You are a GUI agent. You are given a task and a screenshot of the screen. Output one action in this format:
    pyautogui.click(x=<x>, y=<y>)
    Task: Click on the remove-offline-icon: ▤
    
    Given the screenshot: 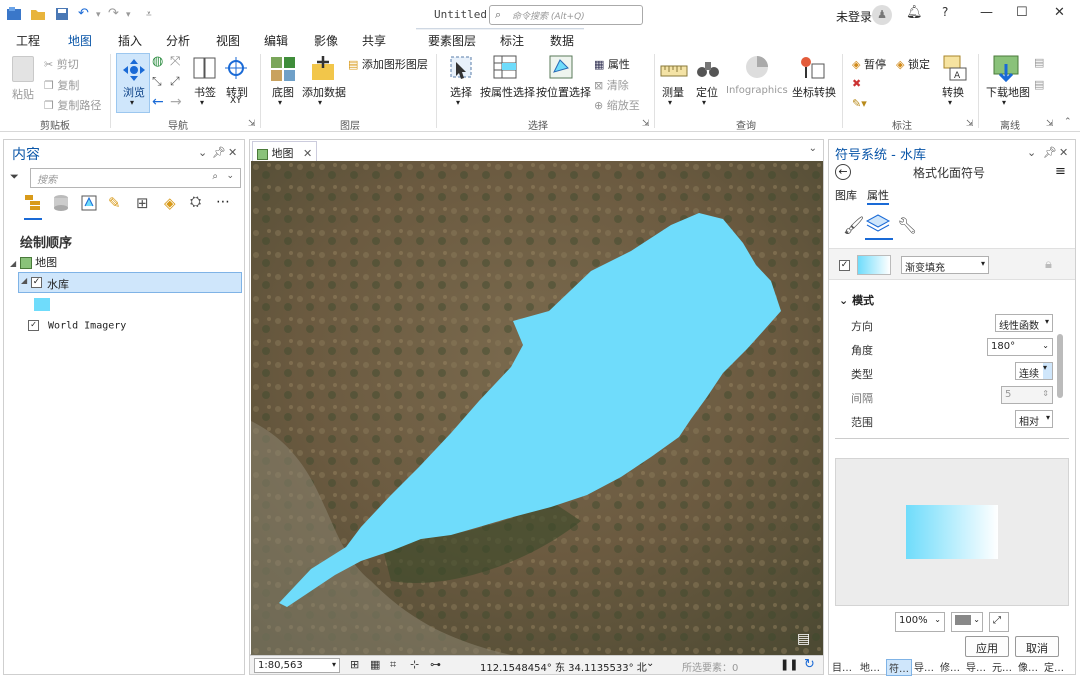 What is the action you would take?
    pyautogui.click(x=1039, y=84)
    